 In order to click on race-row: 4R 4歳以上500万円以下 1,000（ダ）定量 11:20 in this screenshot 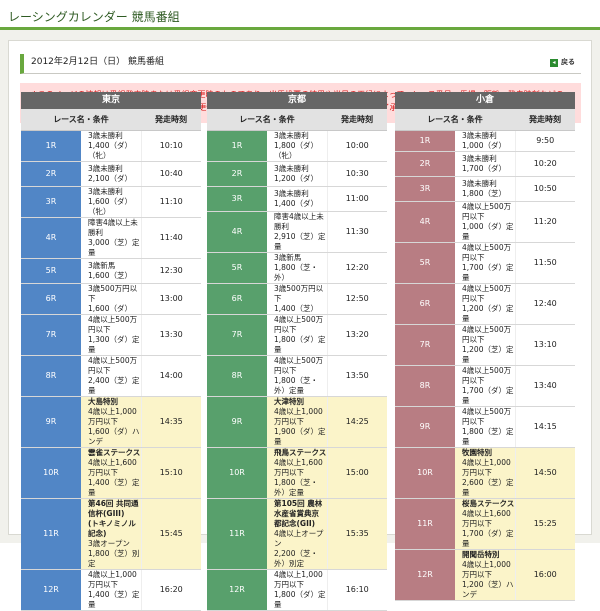, I will do `click(485, 222)`.